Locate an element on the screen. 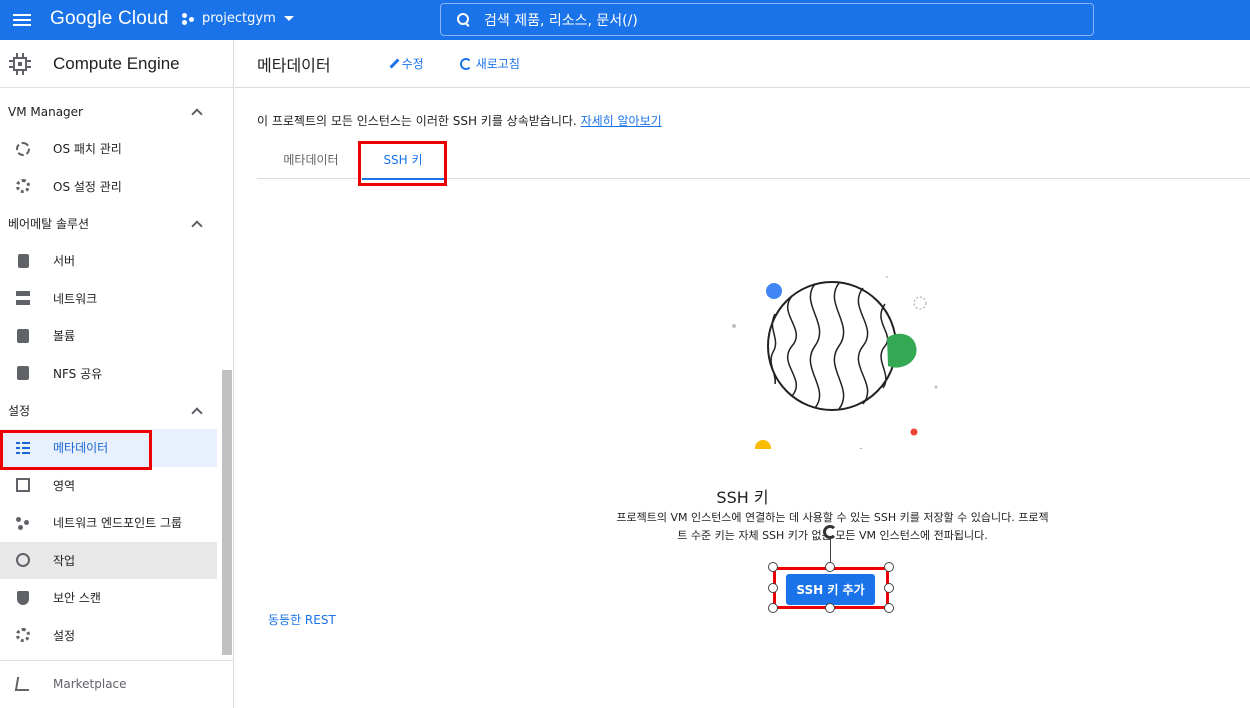  sidebar-item-os-patch: OS 패치 관리 is located at coordinates (116, 149).